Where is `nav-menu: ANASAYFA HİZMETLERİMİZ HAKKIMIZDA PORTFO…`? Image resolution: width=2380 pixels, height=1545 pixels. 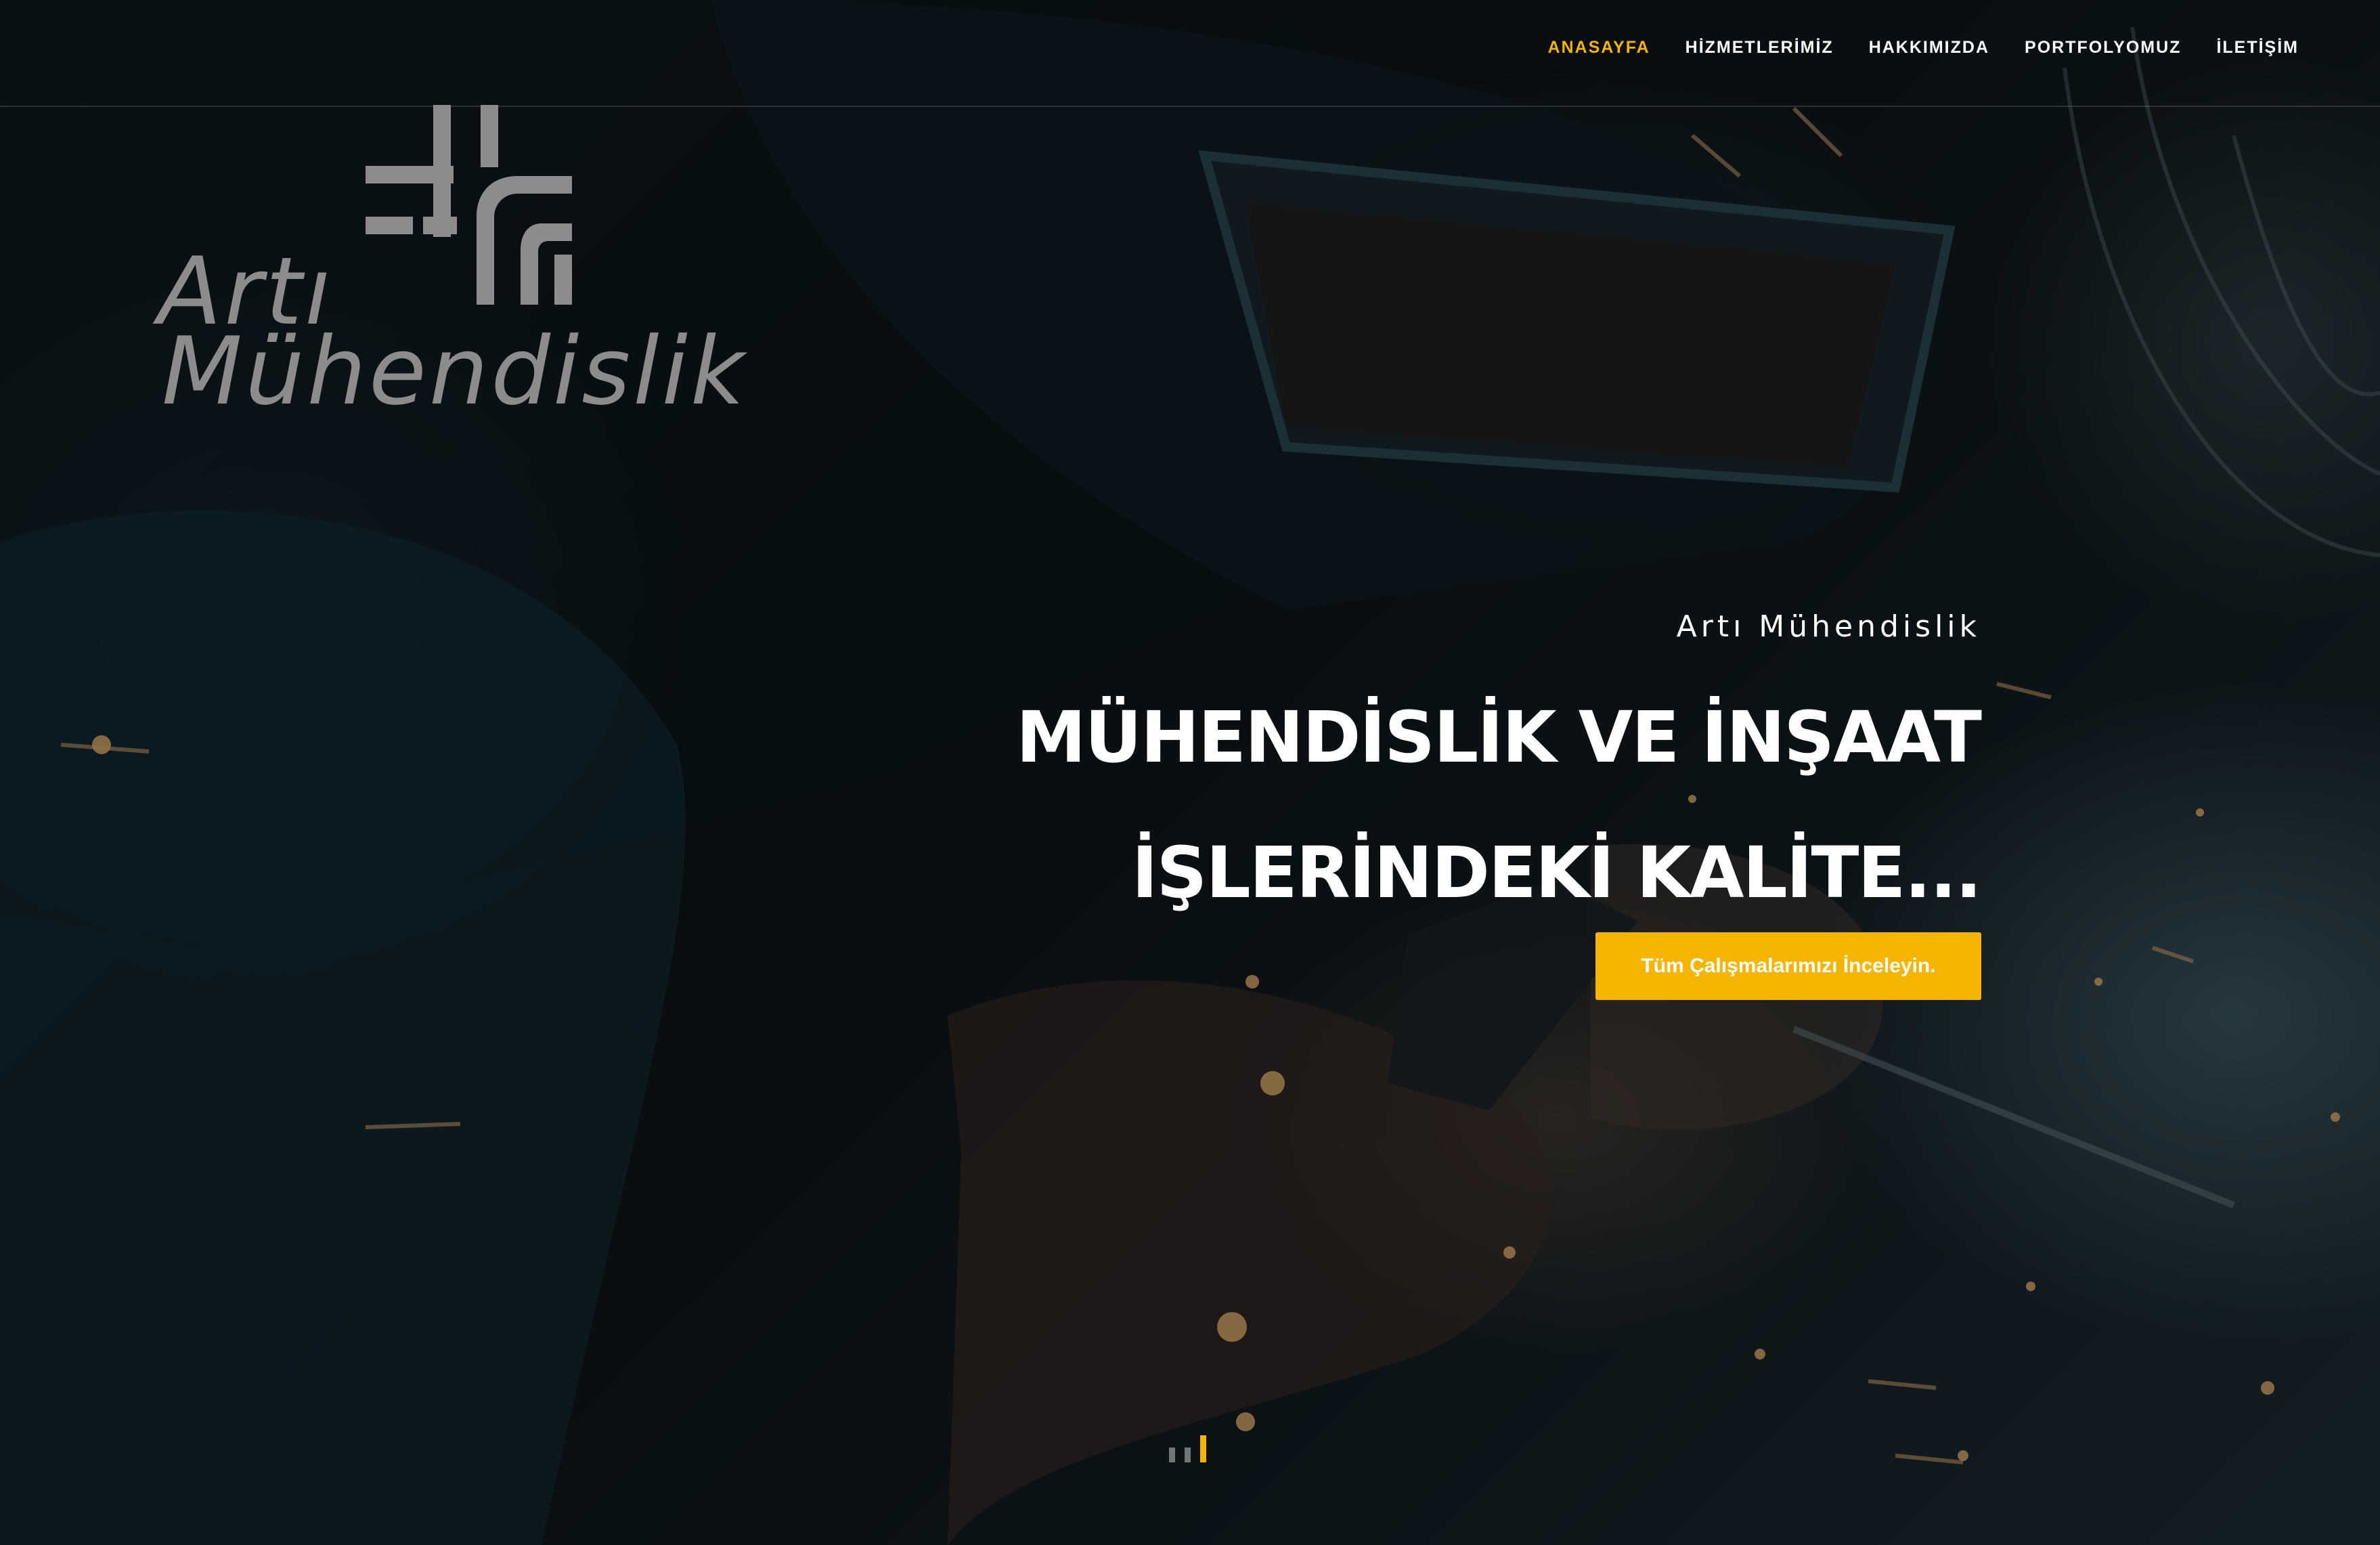
nav-menu: ANASAYFA HİZMETLERİMİZ HAKKIMIZDA PORTFO… is located at coordinates (1923, 48).